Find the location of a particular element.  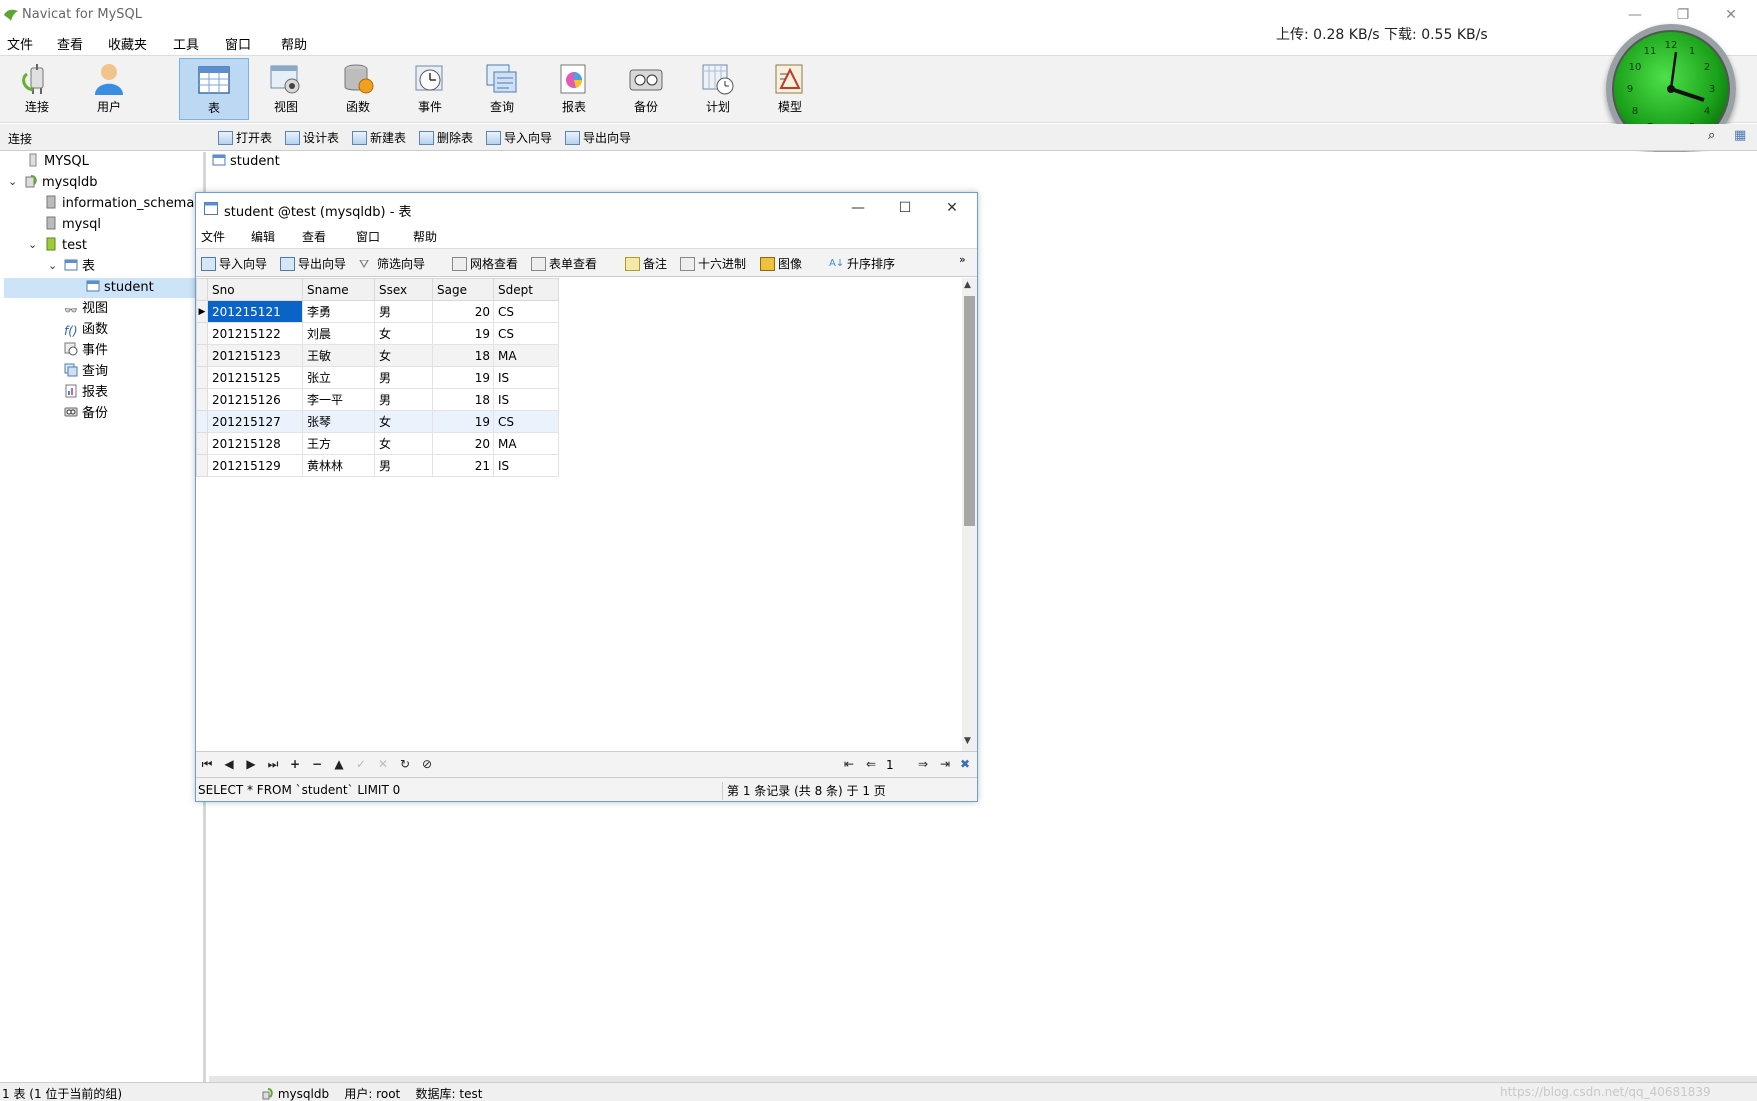

next-page-icon: ⇒ is located at coordinates (923, 764).